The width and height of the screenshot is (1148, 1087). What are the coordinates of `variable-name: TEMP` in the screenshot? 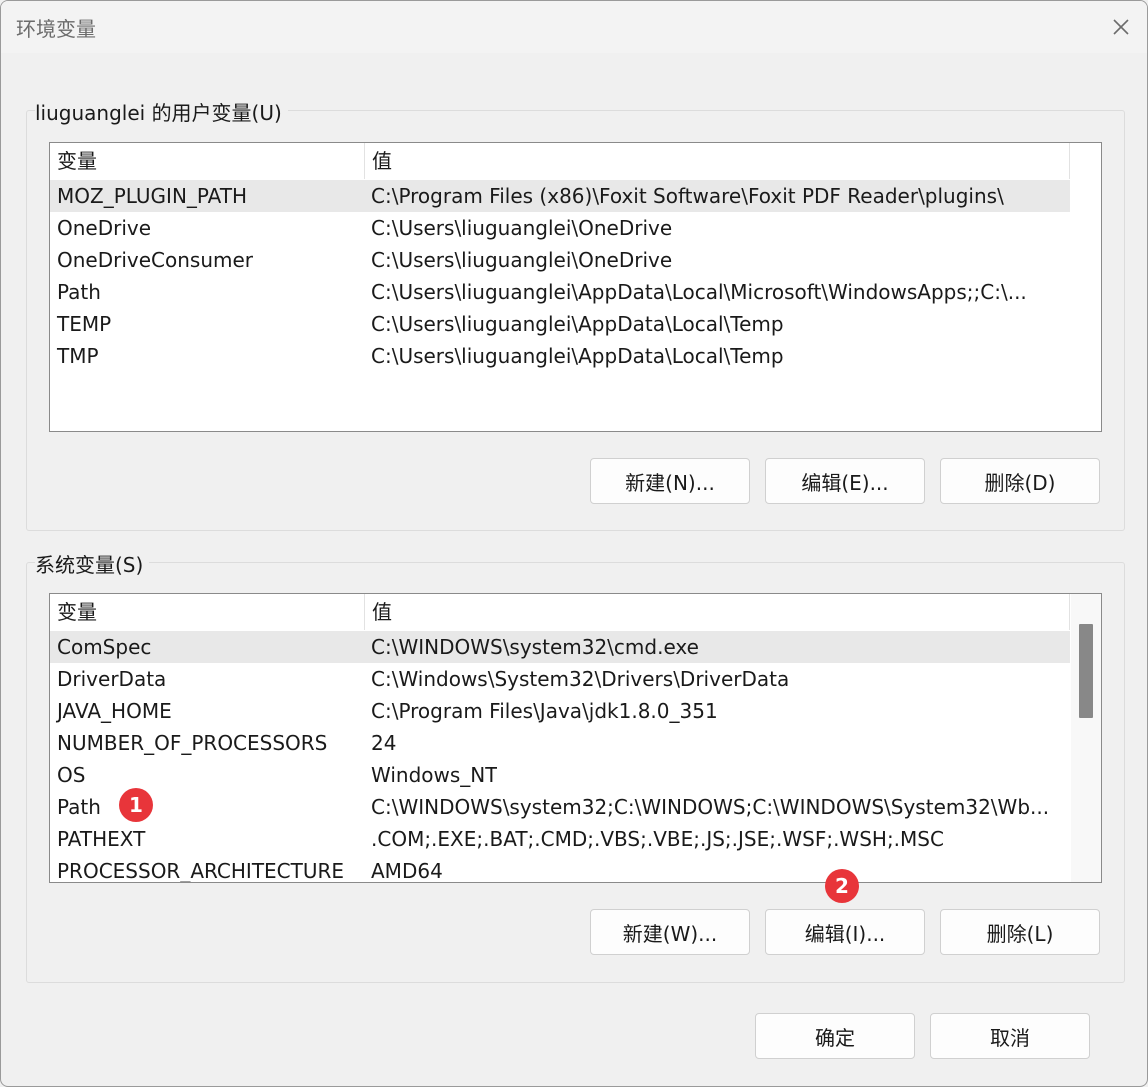 It's located at (84, 324).